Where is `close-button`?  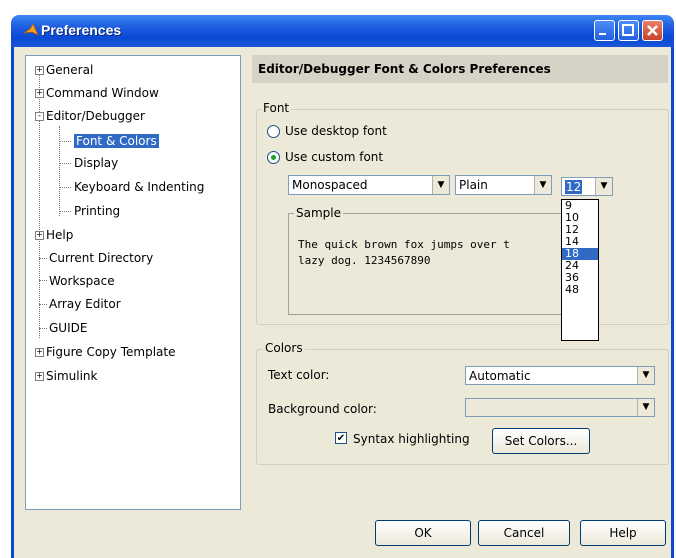
close-button is located at coordinates (652, 30).